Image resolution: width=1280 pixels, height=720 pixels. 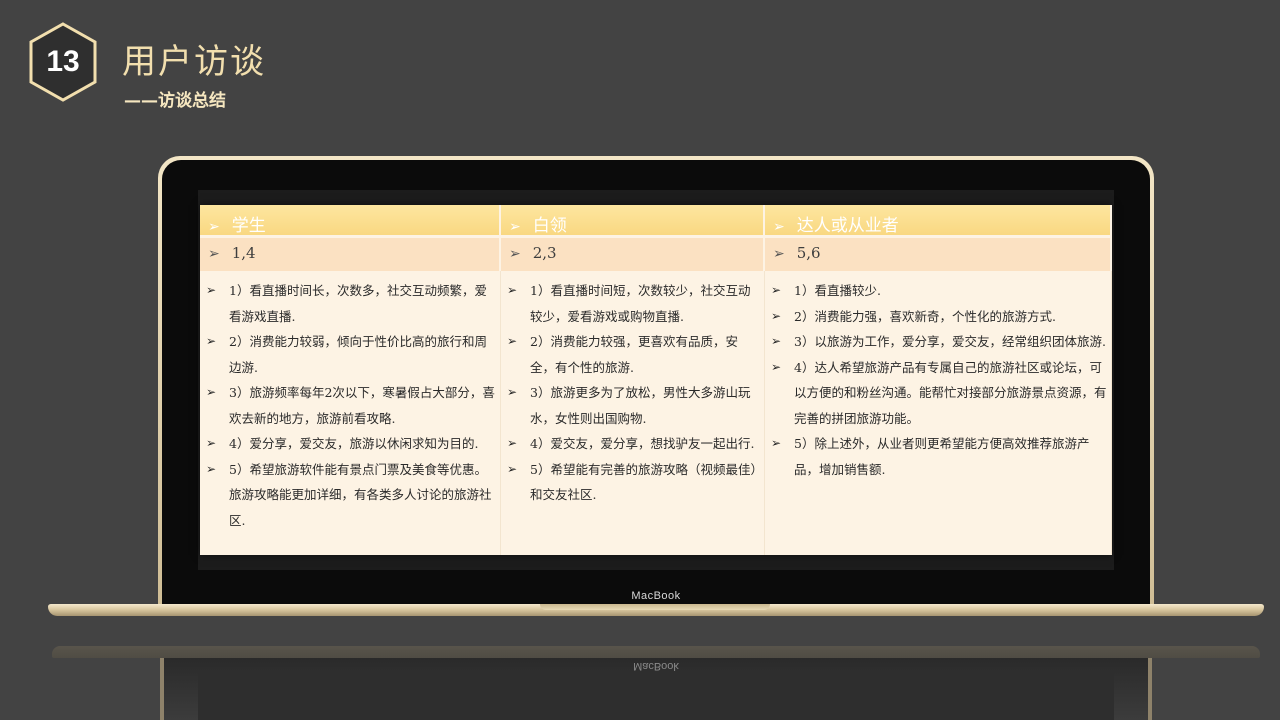 I want to click on list-item: ➢ 3）以旅游为工作，爱分享，爱交友，经常组织团体旅游., so click(x=939, y=342).